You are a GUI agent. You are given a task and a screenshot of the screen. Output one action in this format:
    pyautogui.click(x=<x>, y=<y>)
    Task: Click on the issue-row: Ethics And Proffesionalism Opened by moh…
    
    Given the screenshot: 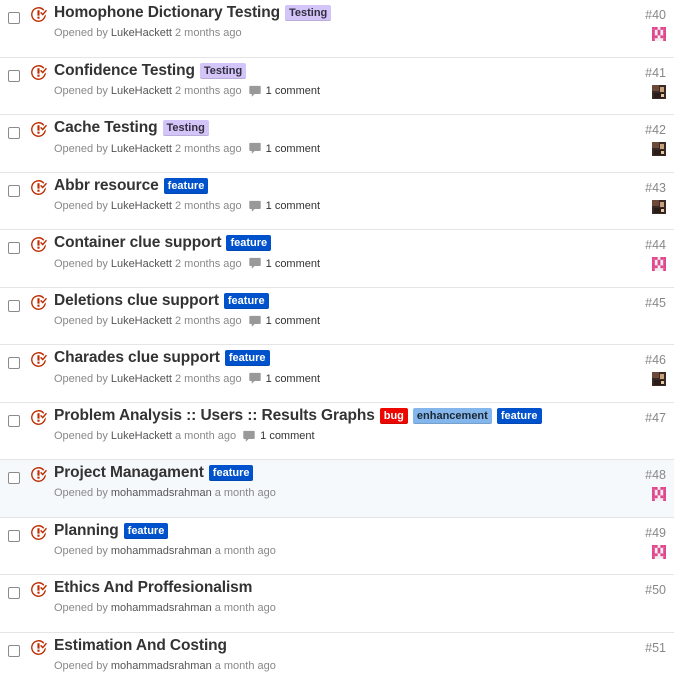 What is the action you would take?
    pyautogui.click(x=337, y=604)
    